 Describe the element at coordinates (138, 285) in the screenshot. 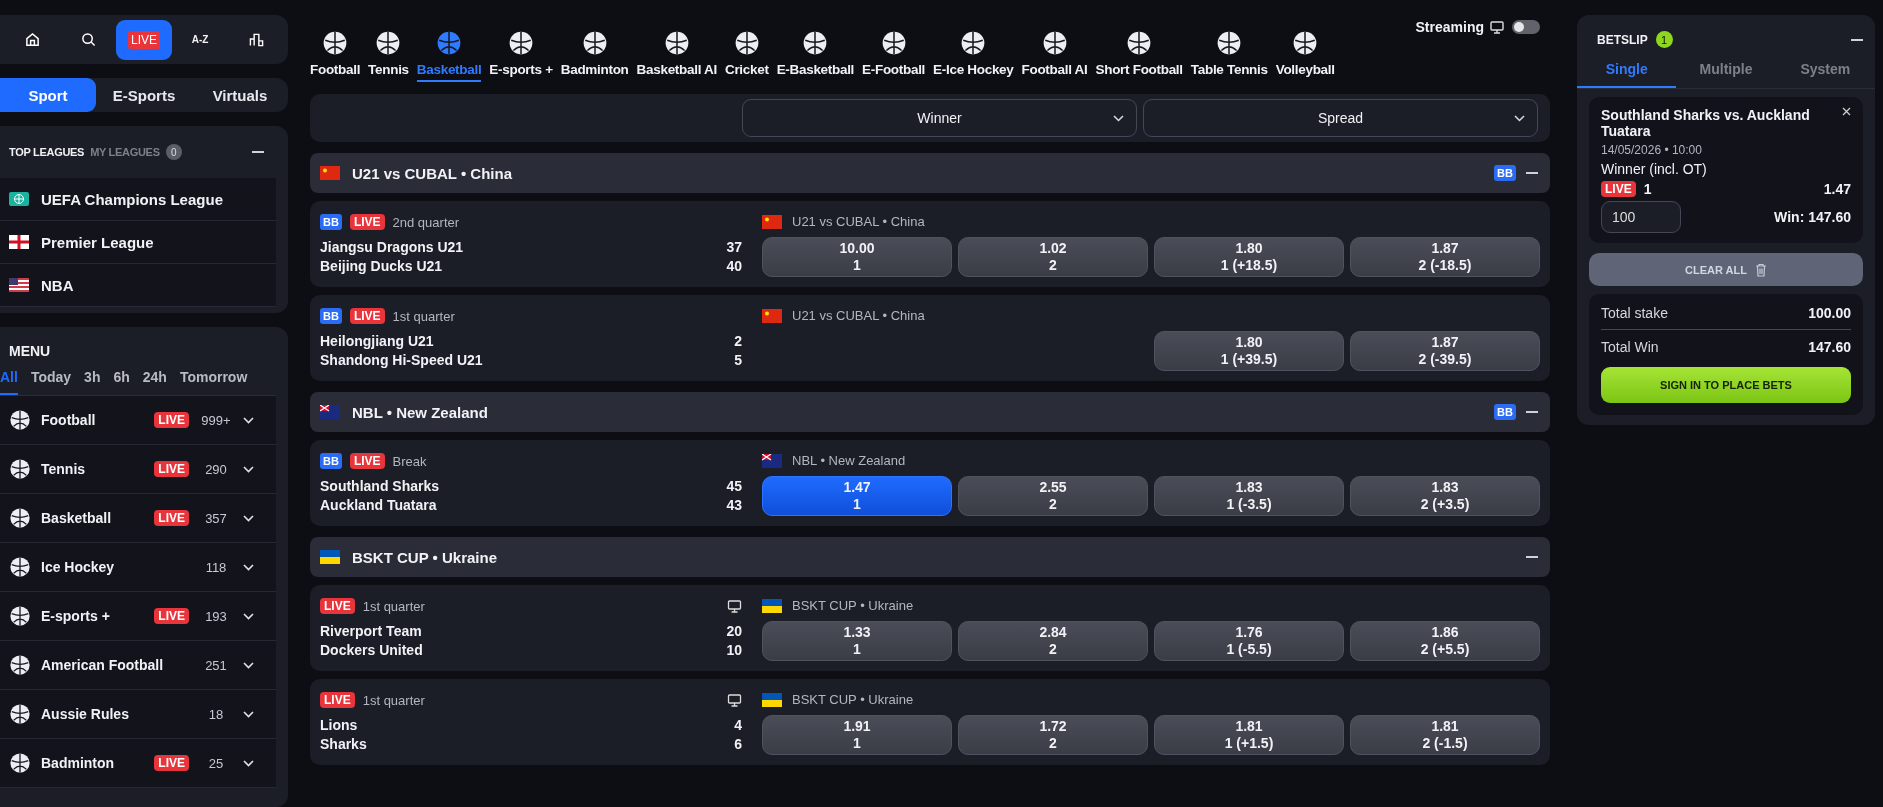

I see `league-item: NBA` at that location.